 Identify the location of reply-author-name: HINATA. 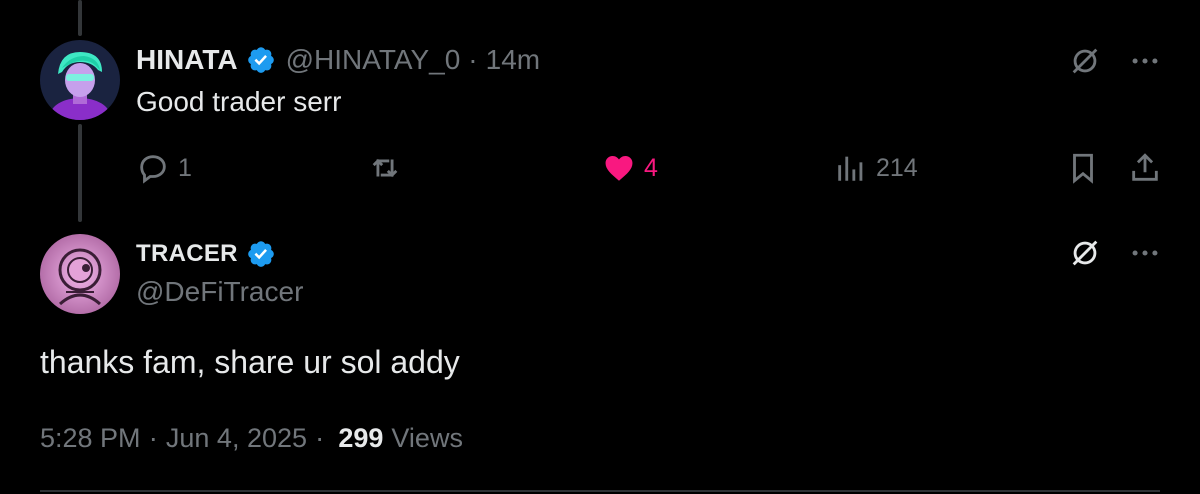
(187, 60).